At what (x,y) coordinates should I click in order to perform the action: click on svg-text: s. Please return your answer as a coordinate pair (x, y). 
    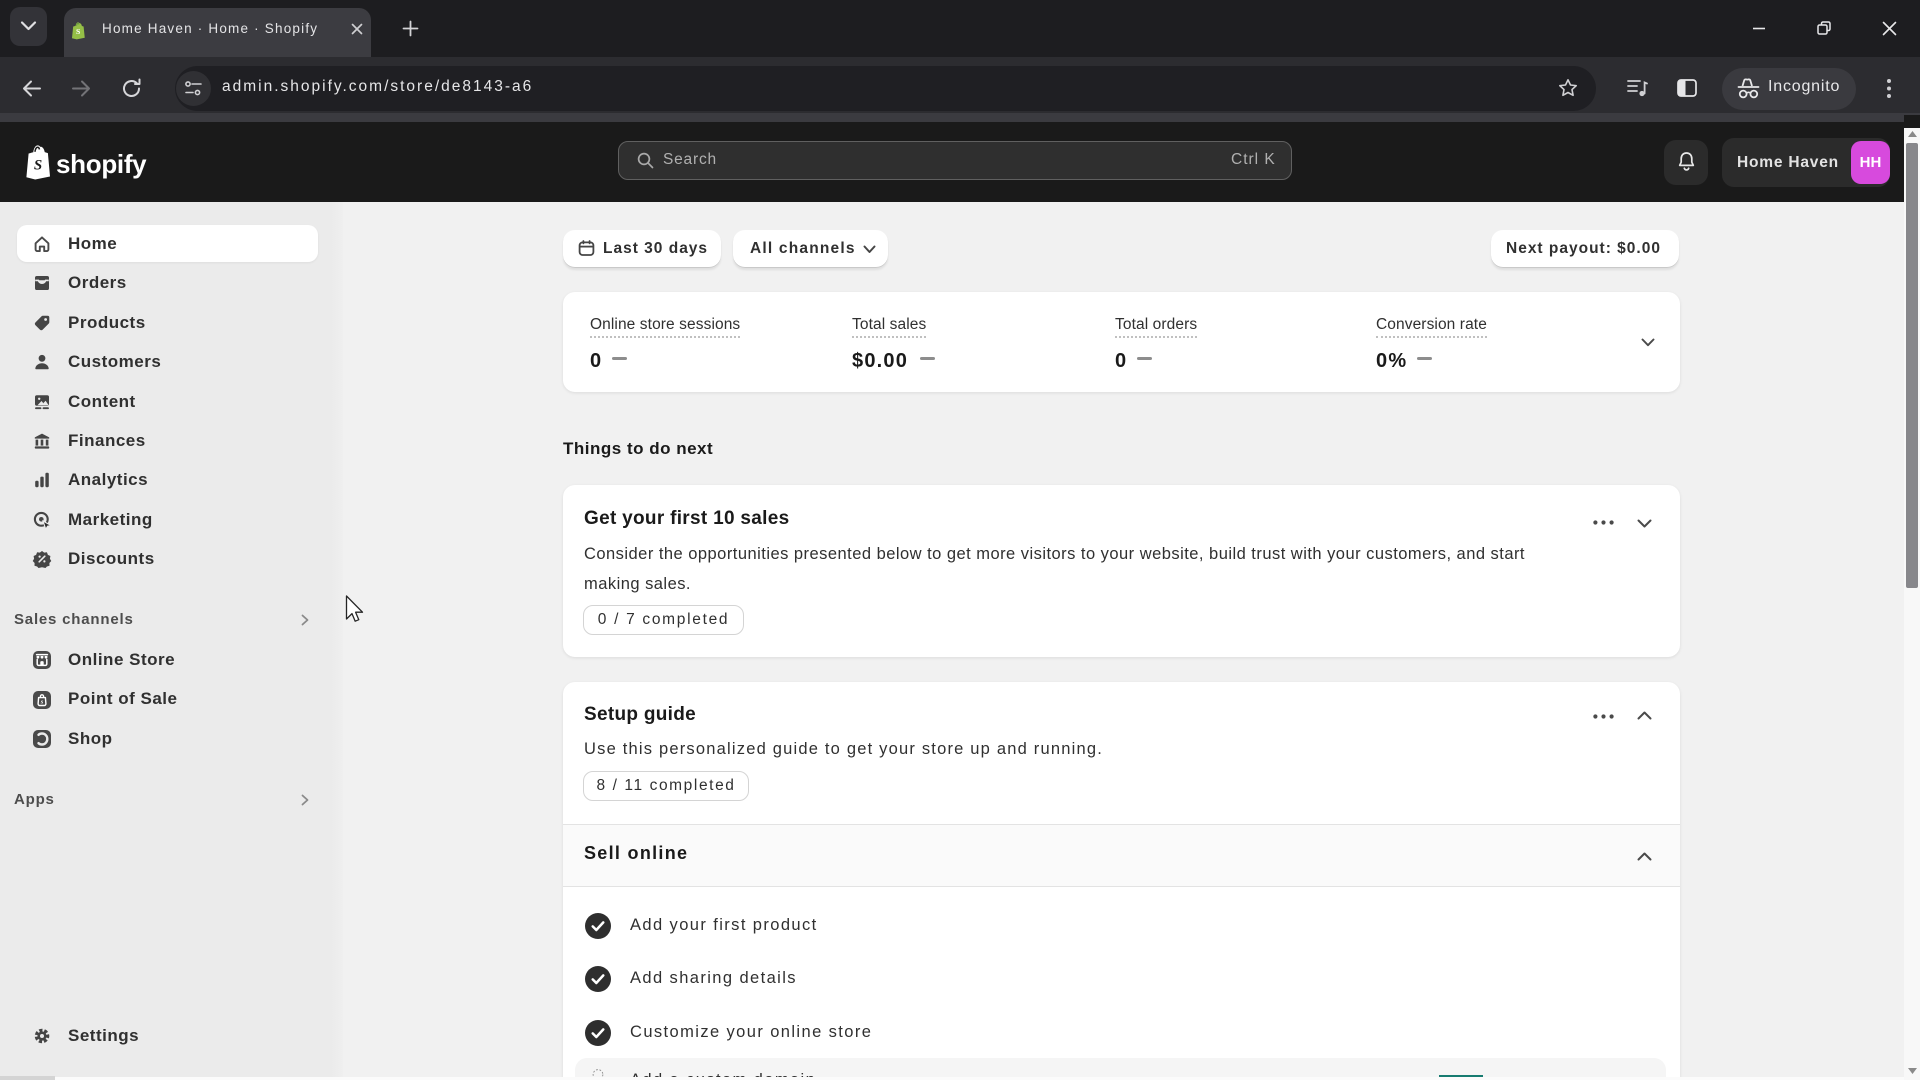
    Looking at the image, I should click on (42, 702).